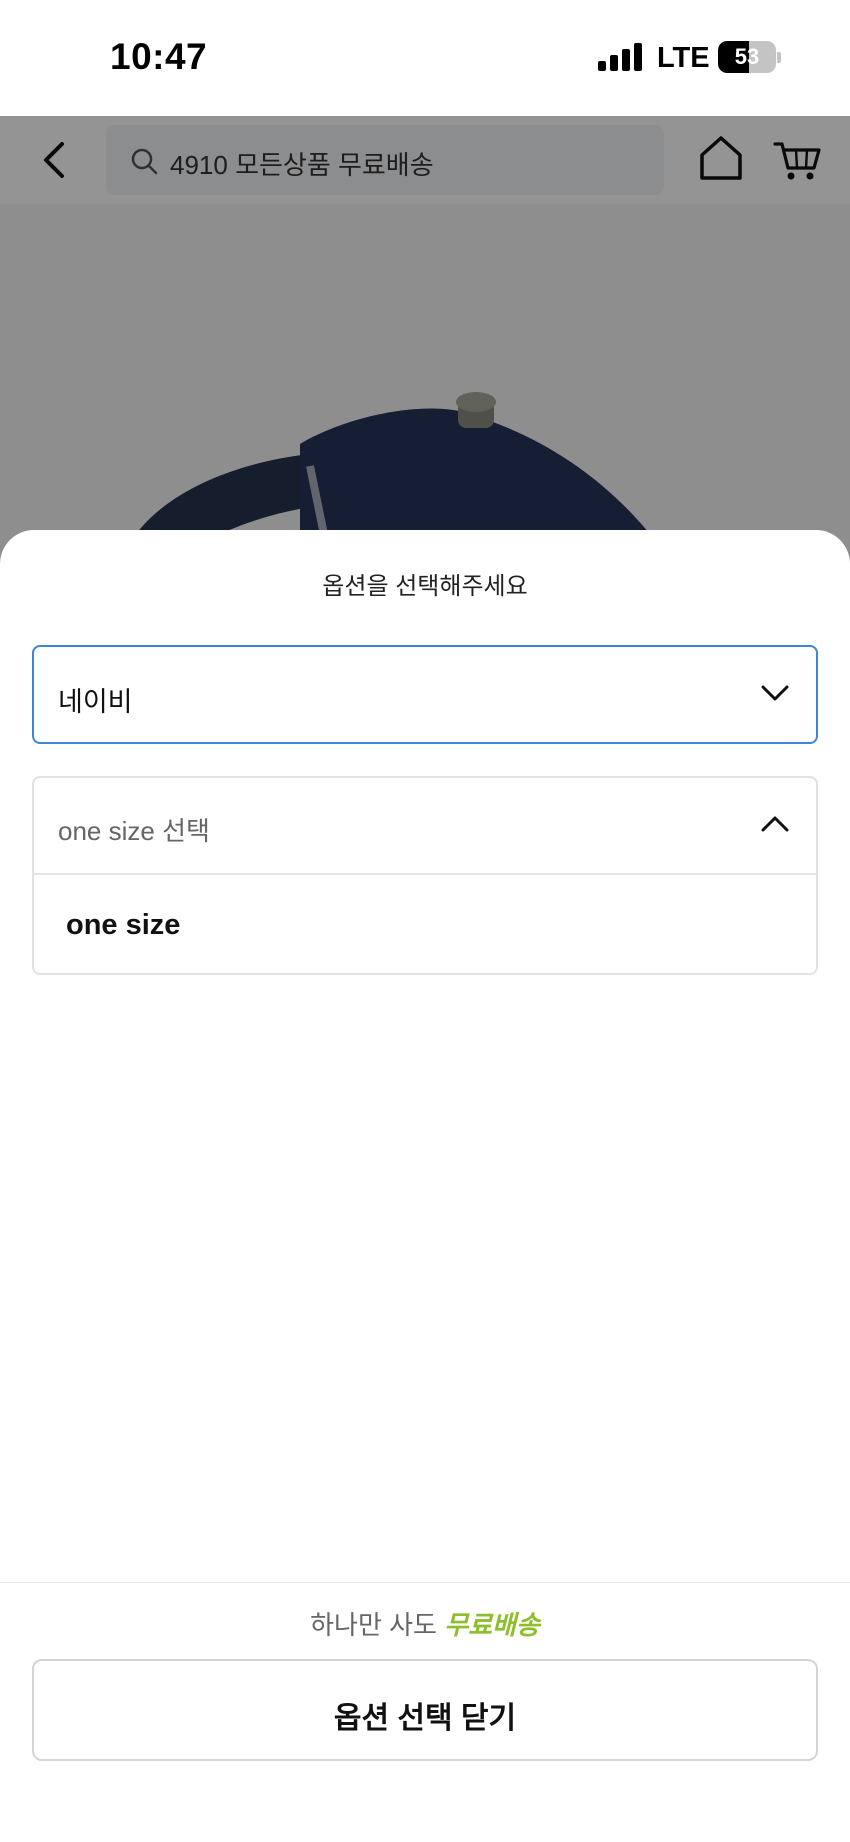 The image size is (850, 1842). I want to click on size-select-placeholder: one size 선택, so click(134, 831).